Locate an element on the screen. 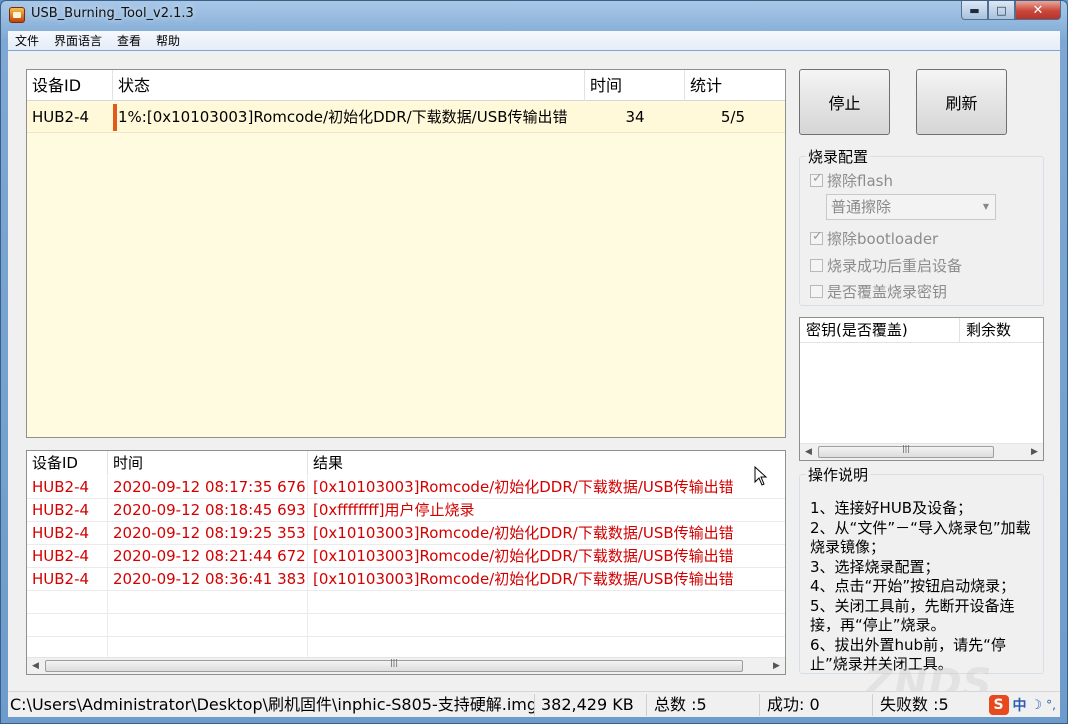  erase-flash-label: 擦除flash is located at coordinates (860, 181).